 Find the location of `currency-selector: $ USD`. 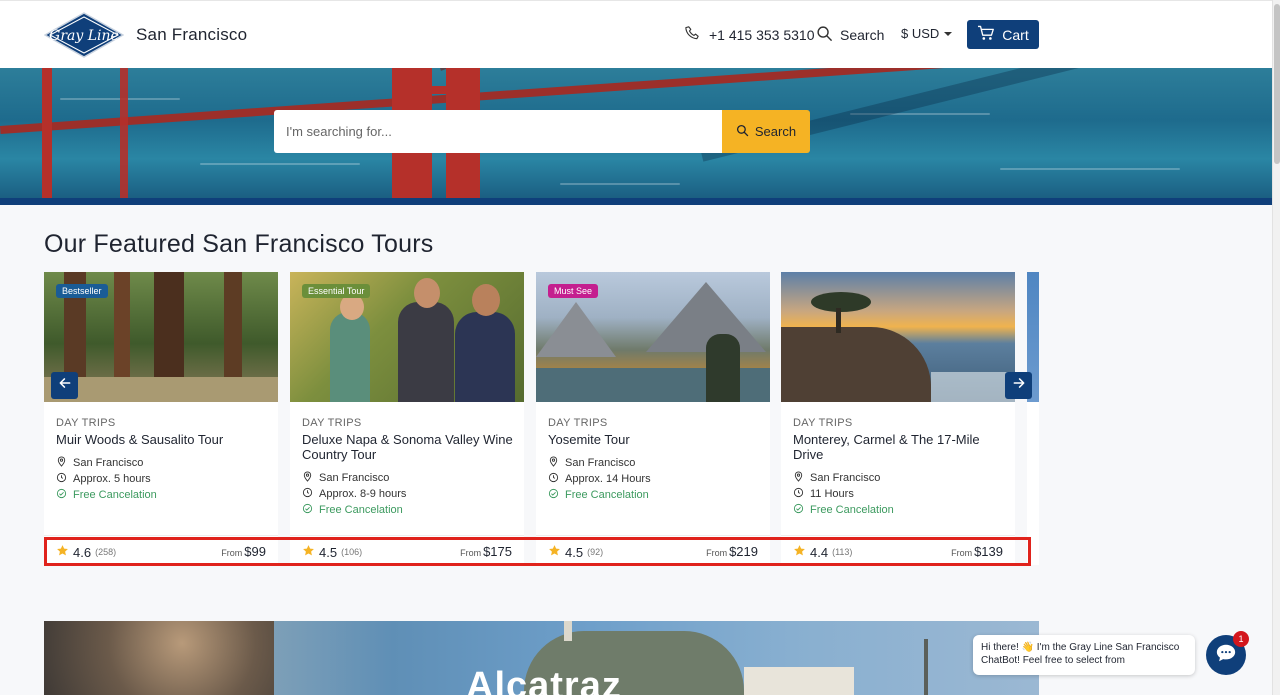

currency-selector: $ USD is located at coordinates (927, 33).